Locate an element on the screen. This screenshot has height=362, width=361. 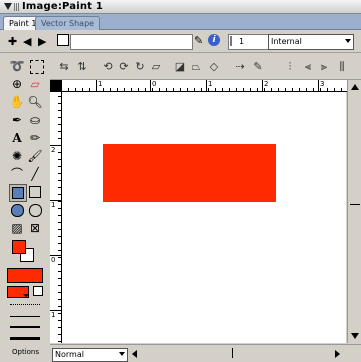
perspective-icon: ⏢ is located at coordinates (196, 67).